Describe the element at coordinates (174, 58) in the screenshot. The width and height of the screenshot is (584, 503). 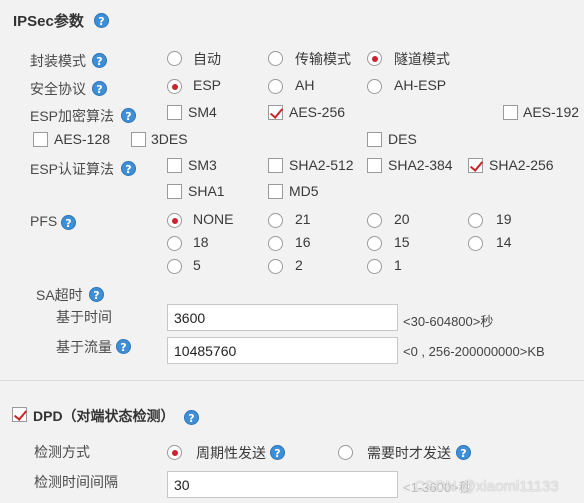
I see `encap-auto-radio` at that location.